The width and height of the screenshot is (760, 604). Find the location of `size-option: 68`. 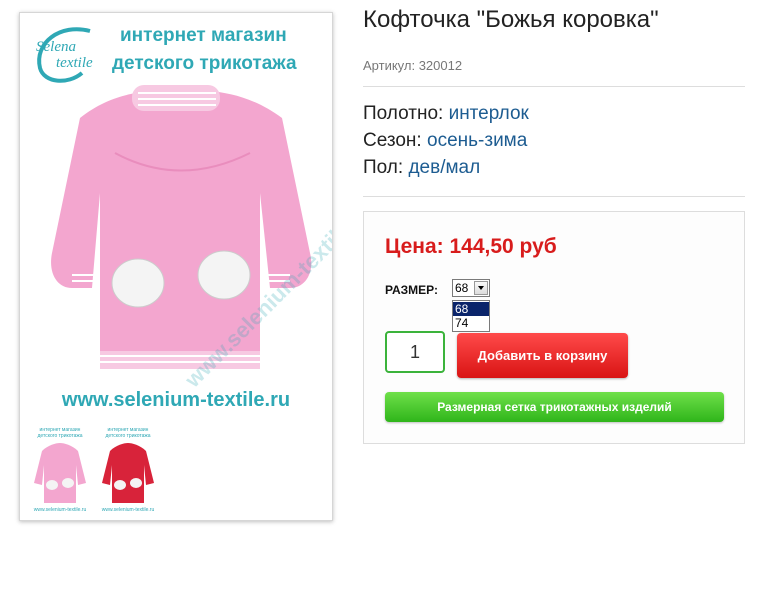

size-option: 68 is located at coordinates (471, 309).